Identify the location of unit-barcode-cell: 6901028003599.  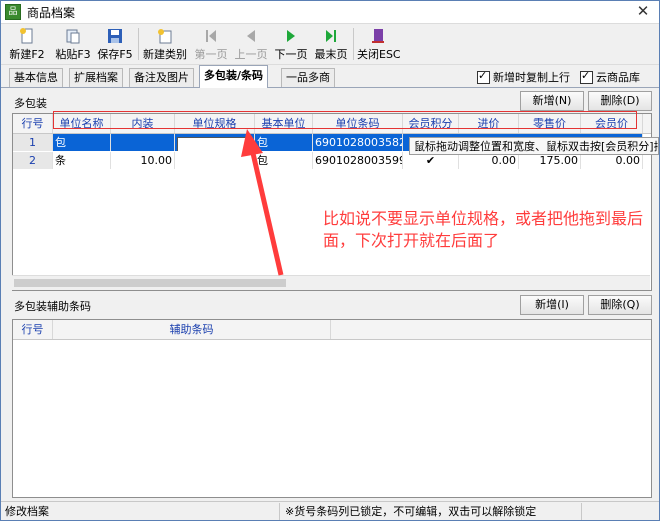
(358, 160).